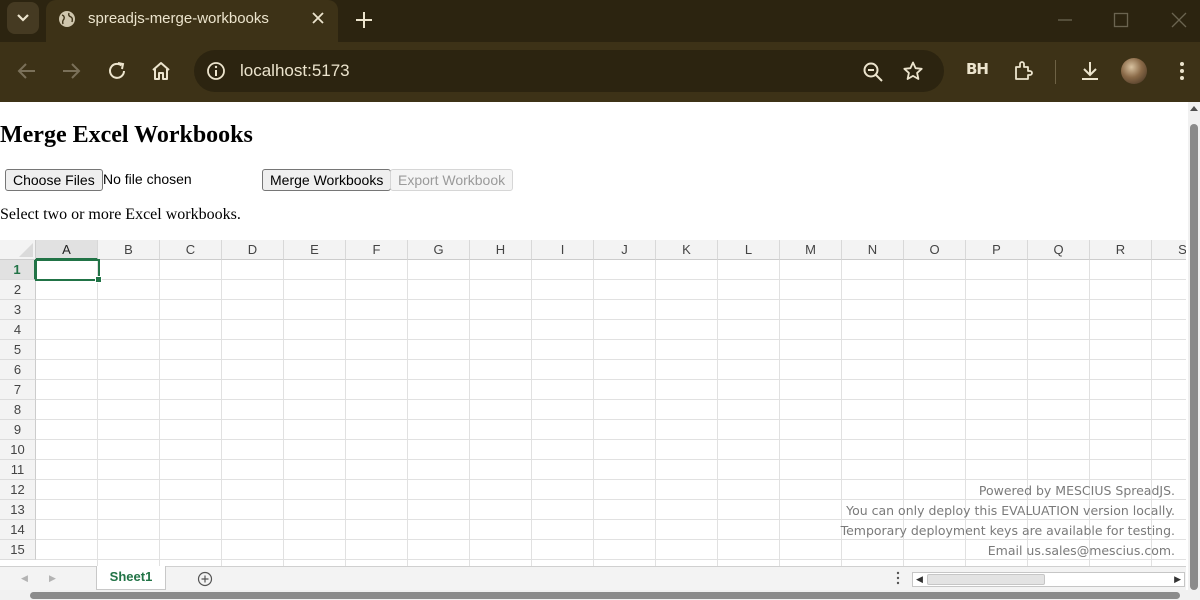 This screenshot has width=1200, height=600. Describe the element at coordinates (1194, 108) in the screenshot. I see `scroll-up-icon` at that location.